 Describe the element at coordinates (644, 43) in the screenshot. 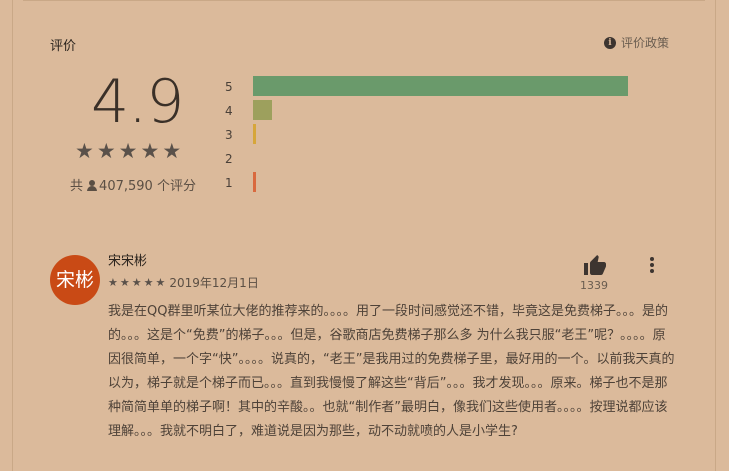

I see `rating-policy-label: 评价政策` at that location.